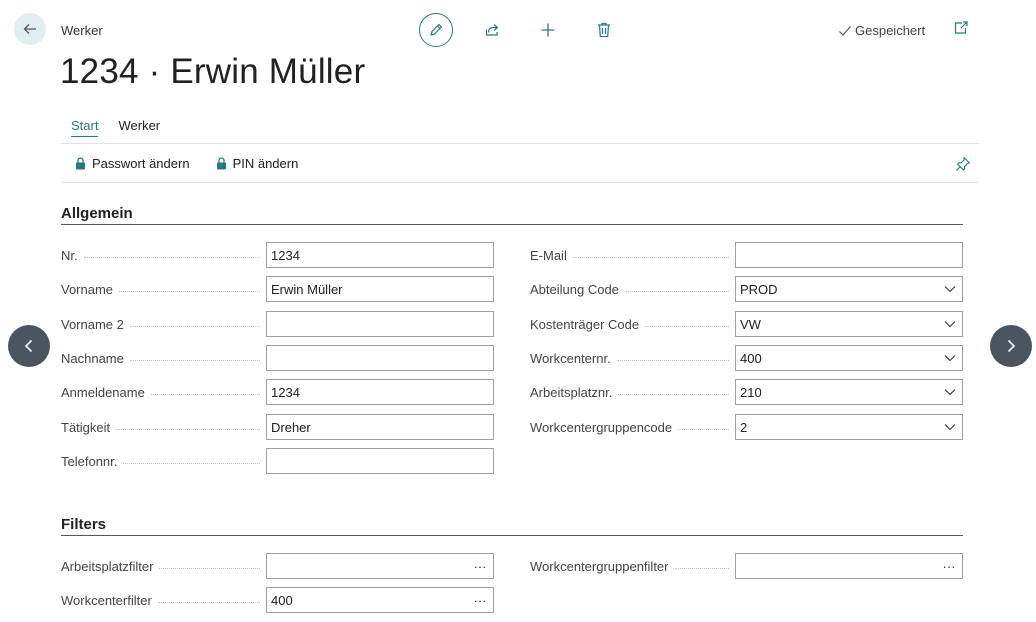  Describe the element at coordinates (629, 566) in the screenshot. I see `field-label-workcentergruppenfilter: Workcentergruppenfilter` at that location.